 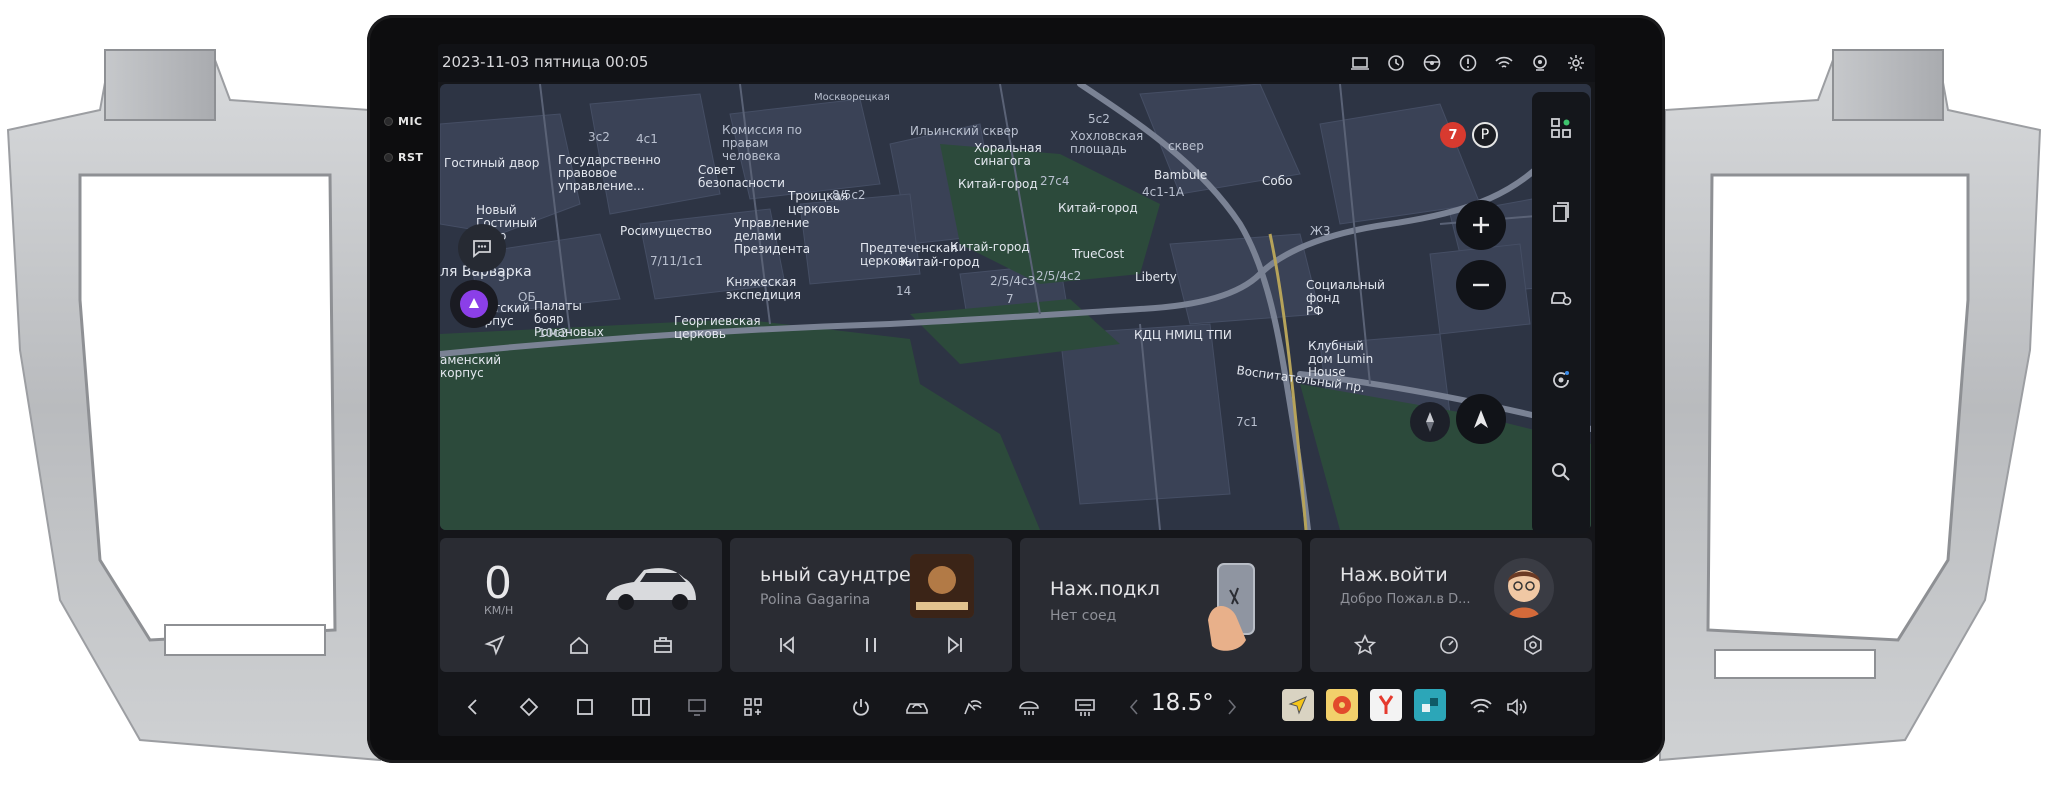 I want to click on reset-label: RST, so click(x=411, y=157).